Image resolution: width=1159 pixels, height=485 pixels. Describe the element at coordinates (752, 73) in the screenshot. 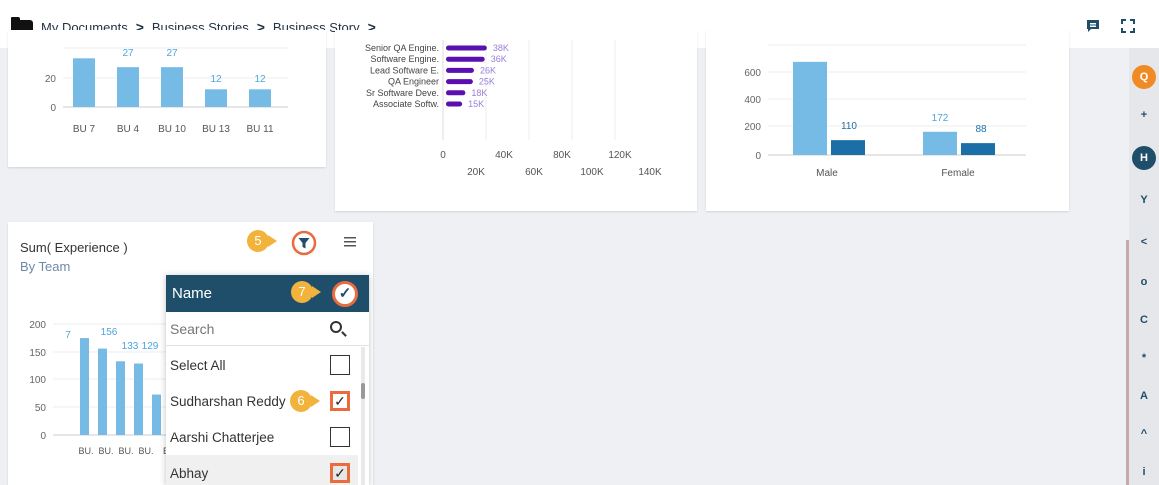

I see `y-tick: 600` at that location.